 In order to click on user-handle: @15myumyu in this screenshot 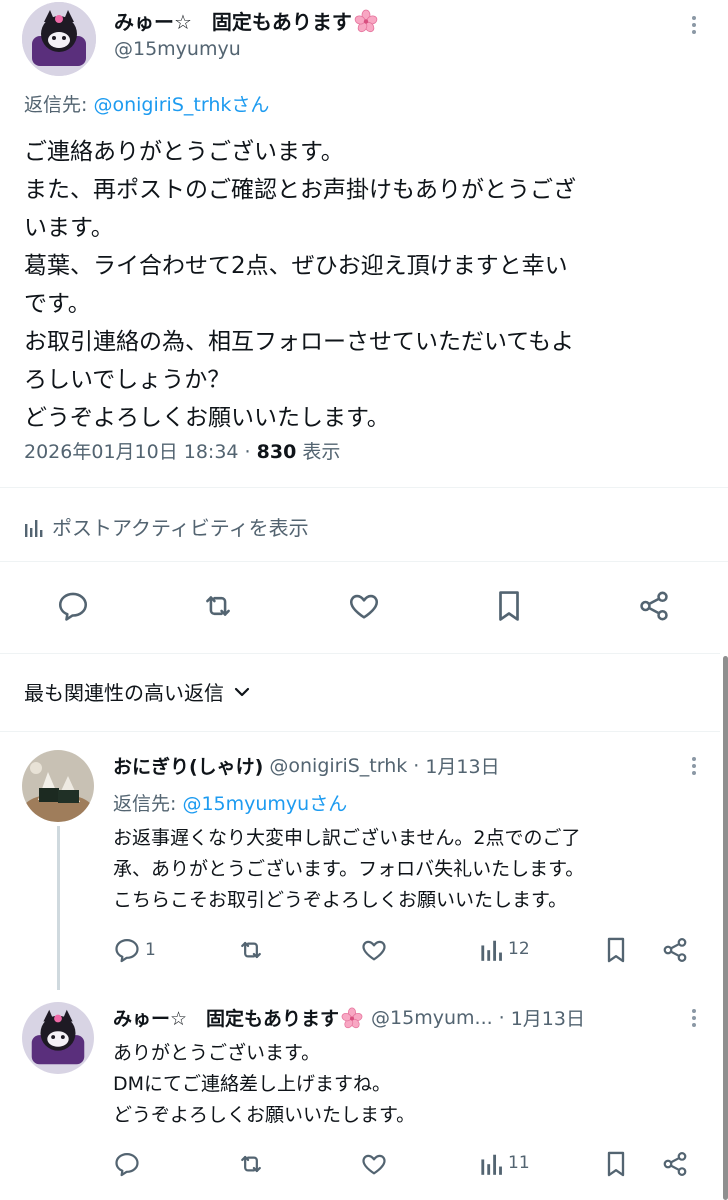, I will do `click(177, 49)`.